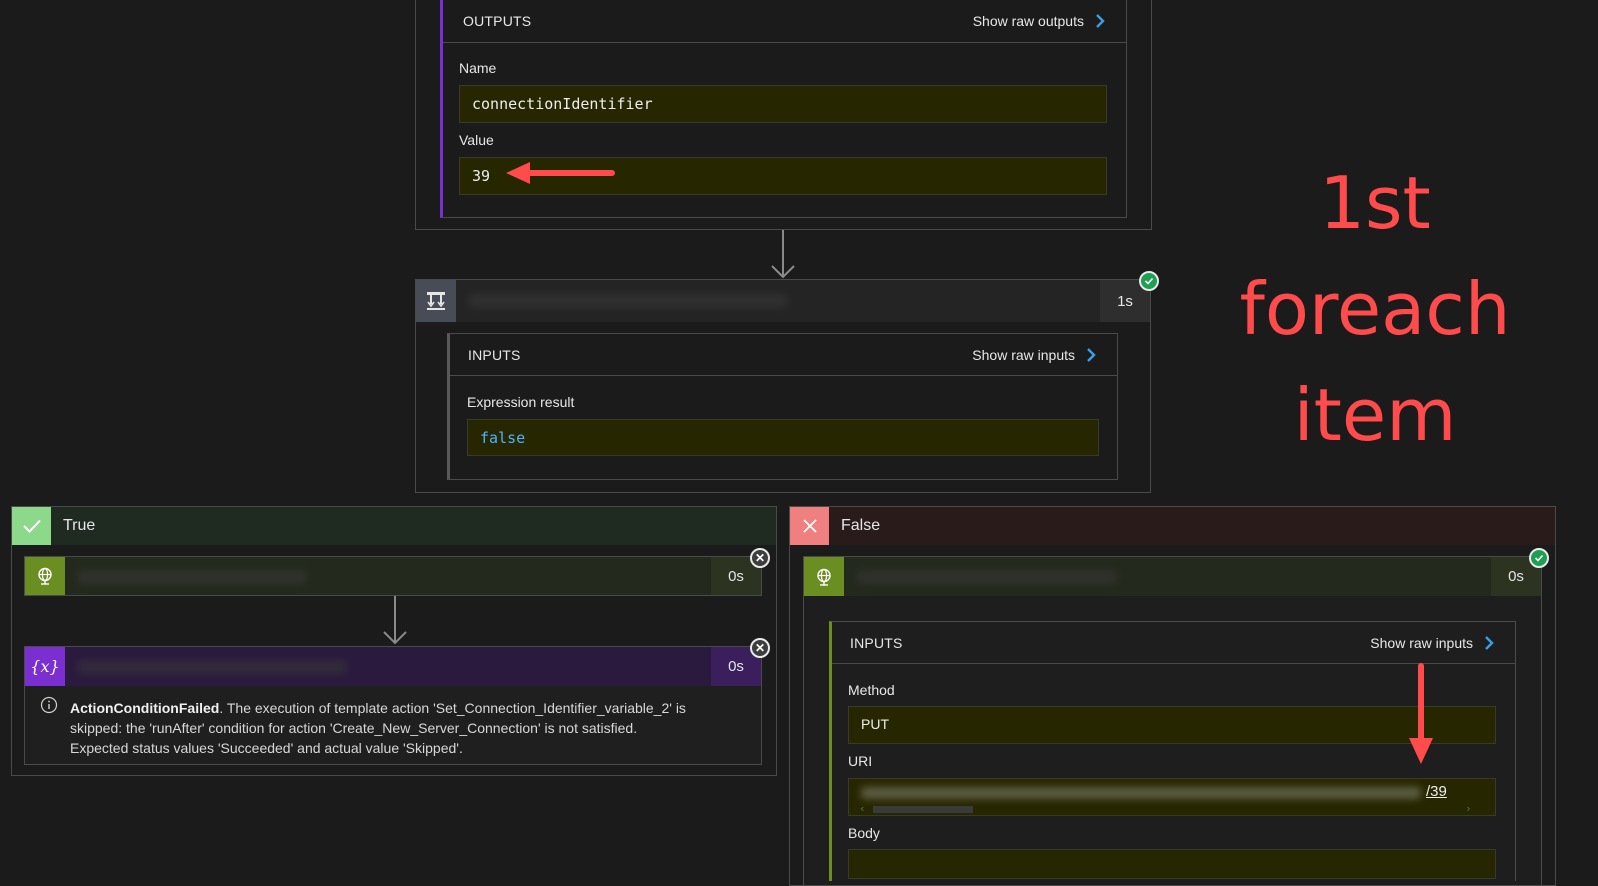 The image size is (1598, 886). I want to click on false-action-header: 0s, so click(1172, 576).